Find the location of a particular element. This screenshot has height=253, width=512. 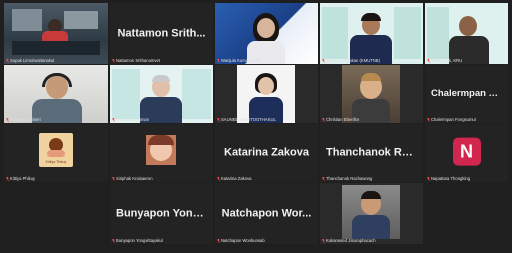

participant-tile: Pongsak Kamnan is located at coordinates (161, 94).